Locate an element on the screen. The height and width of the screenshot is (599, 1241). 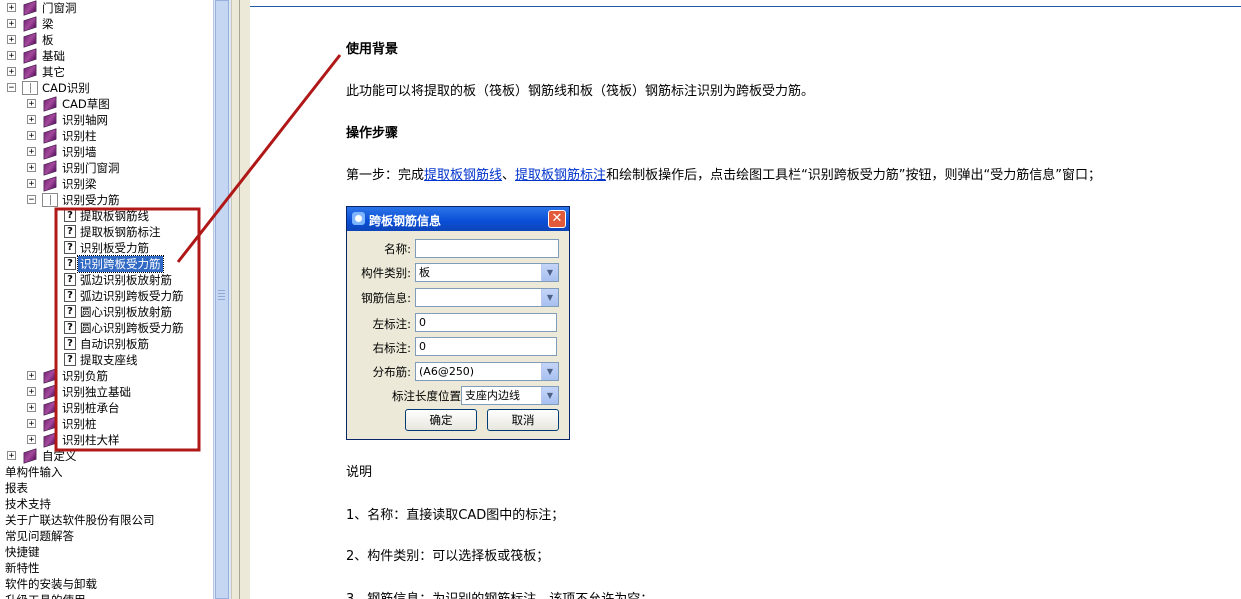
tree-item: + 识别桩承台 is located at coordinates (106, 408).